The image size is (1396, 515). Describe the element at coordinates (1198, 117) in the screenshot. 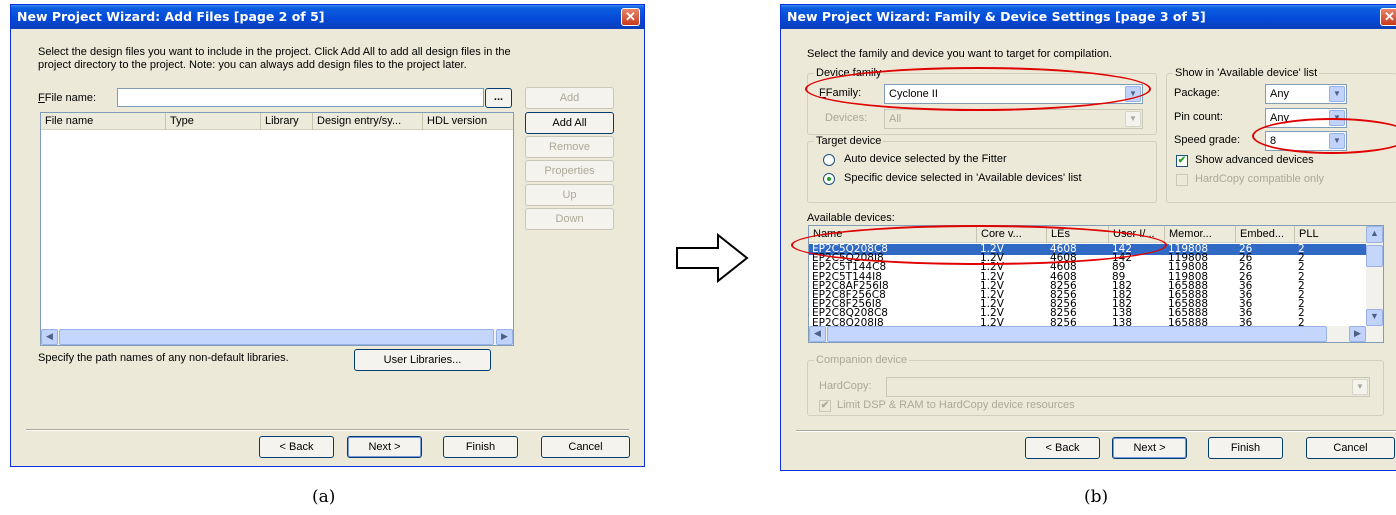

I see `pin-count-label: Pin count:` at that location.